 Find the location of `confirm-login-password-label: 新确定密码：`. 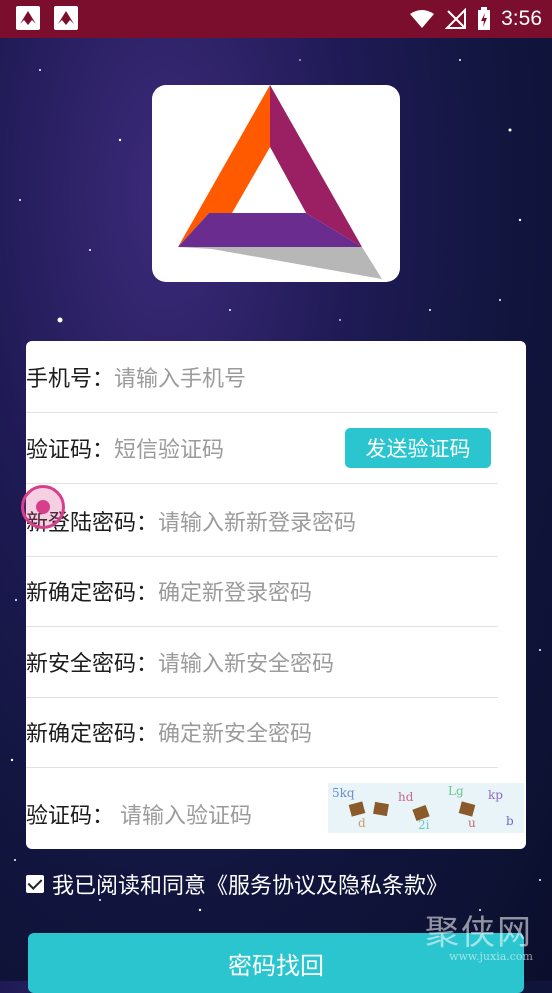

confirm-login-password-label: 新确定密码： is located at coordinates (92, 593).